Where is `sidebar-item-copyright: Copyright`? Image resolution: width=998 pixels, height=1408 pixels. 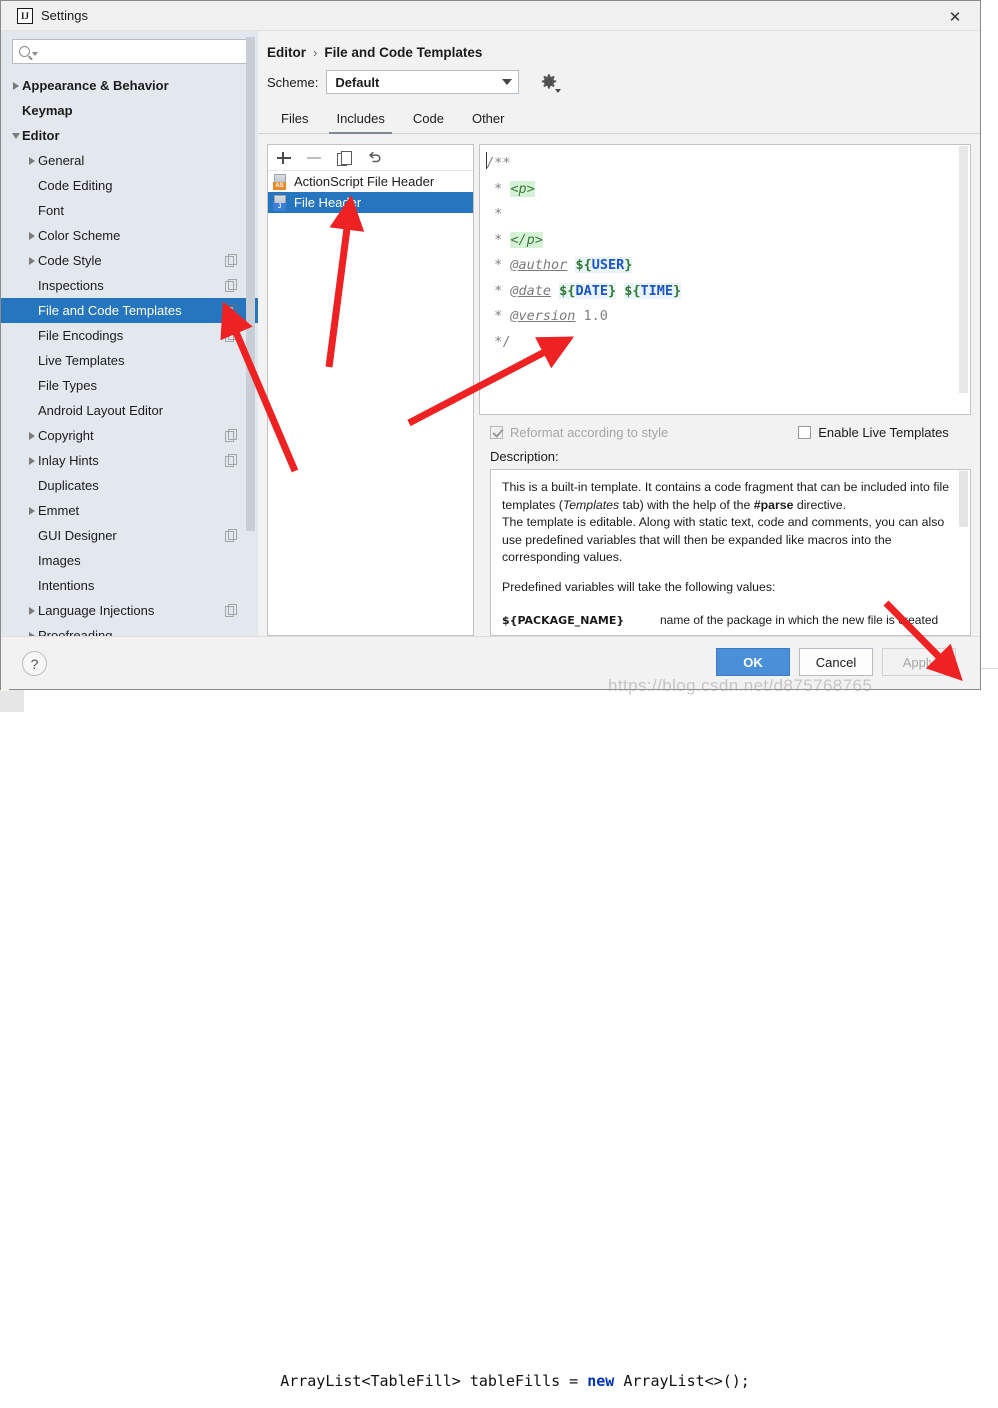 sidebar-item-copyright: Copyright is located at coordinates (129, 435).